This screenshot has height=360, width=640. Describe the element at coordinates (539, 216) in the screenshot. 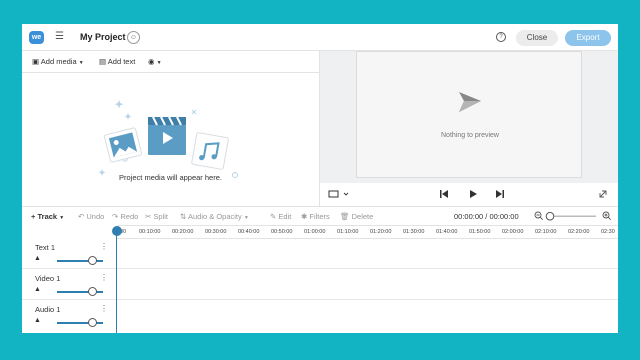

I see `zoom-out-icon` at that location.